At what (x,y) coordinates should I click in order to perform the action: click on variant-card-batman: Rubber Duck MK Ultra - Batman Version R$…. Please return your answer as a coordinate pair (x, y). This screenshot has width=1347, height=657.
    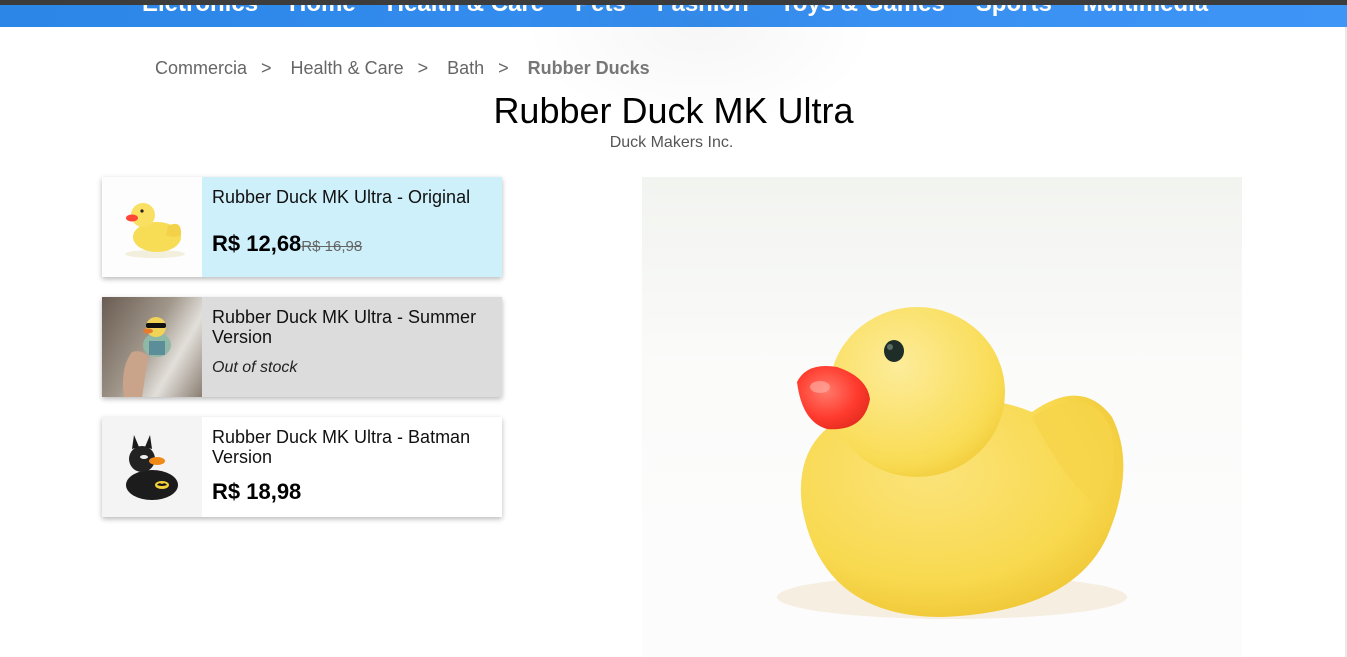
    Looking at the image, I should click on (302, 467).